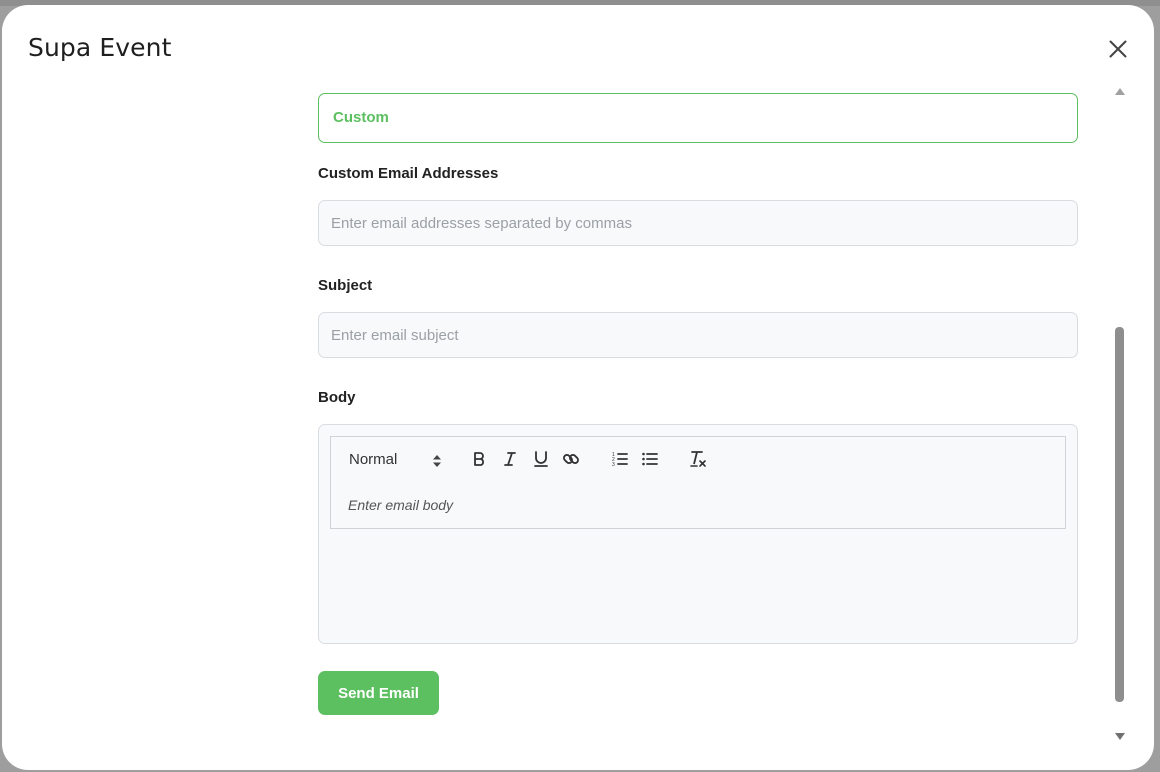 The height and width of the screenshot is (772, 1160). I want to click on clear-format-icon, so click(698, 459).